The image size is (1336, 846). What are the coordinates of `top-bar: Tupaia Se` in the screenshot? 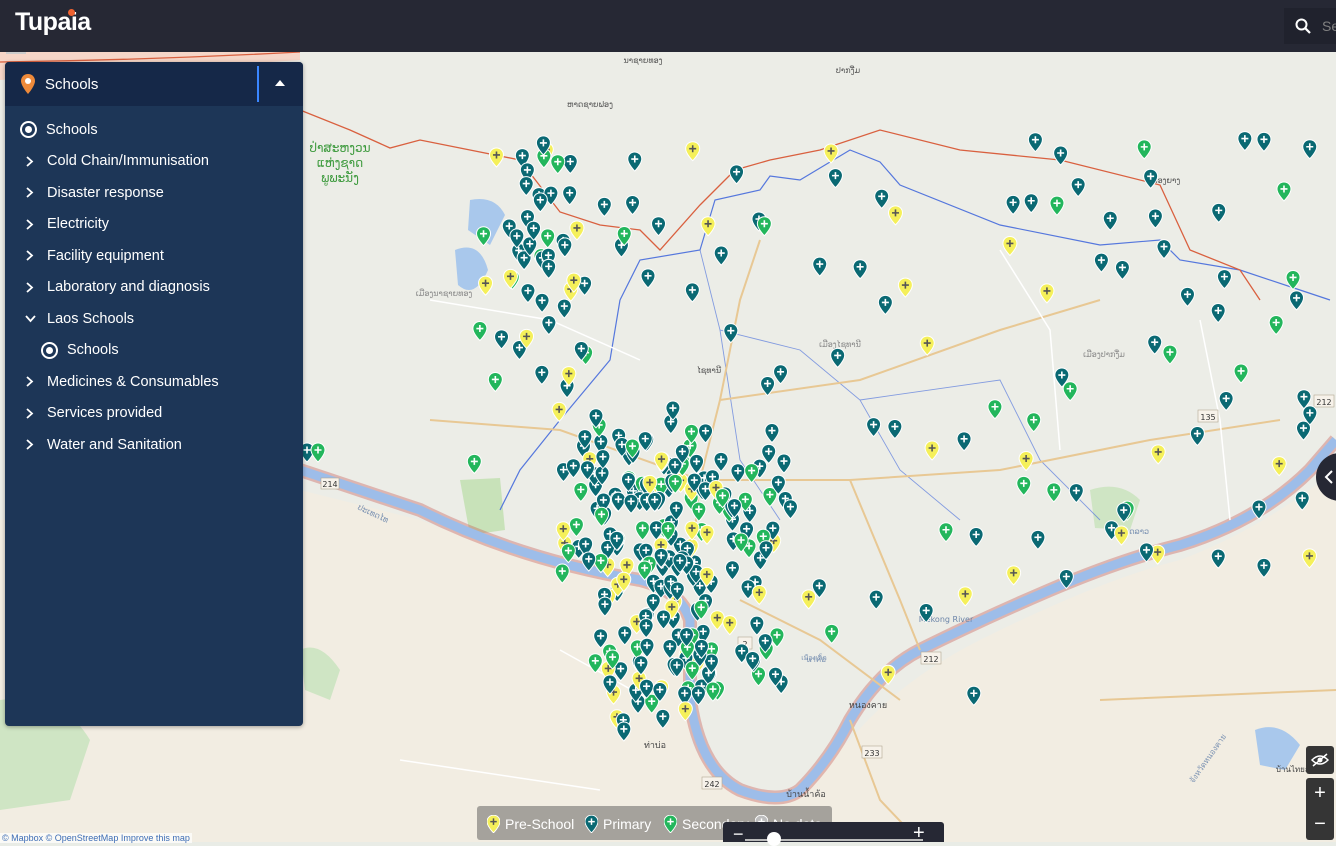 It's located at (668, 26).